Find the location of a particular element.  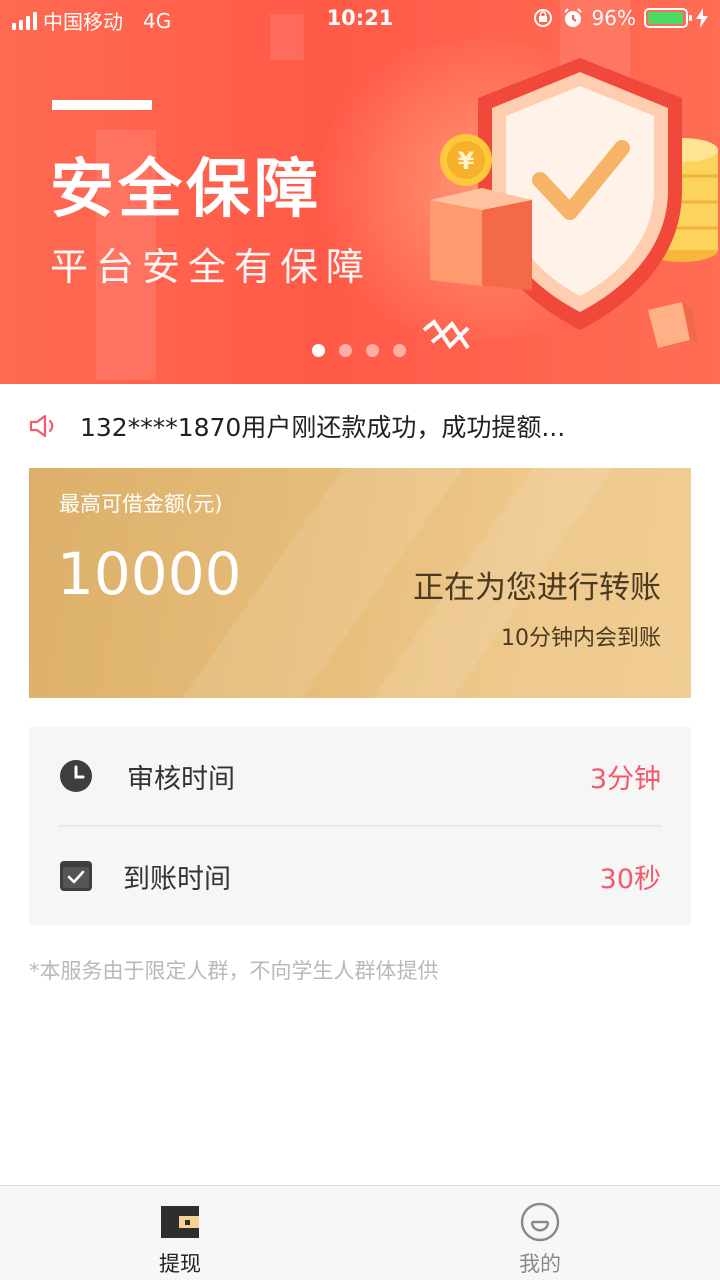

max-loan-amount: 10000 is located at coordinates (149, 574).